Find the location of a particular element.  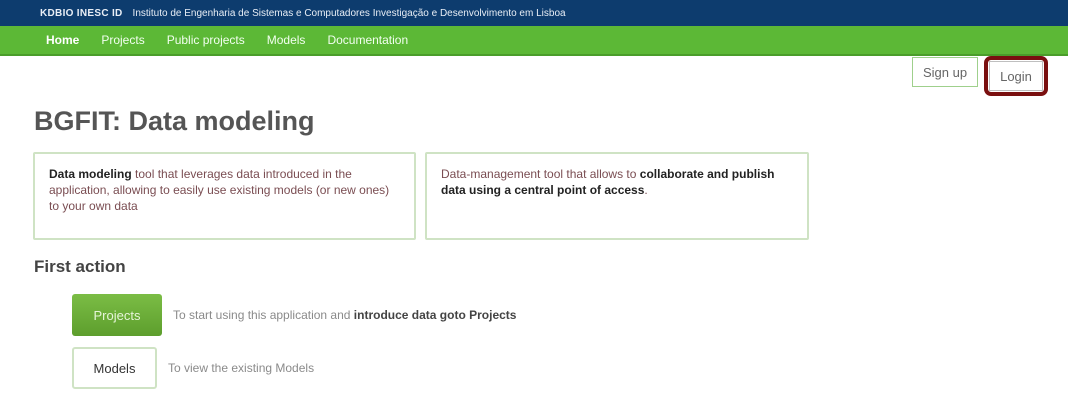

page-title: BGFIT: Data modeling is located at coordinates (174, 121).